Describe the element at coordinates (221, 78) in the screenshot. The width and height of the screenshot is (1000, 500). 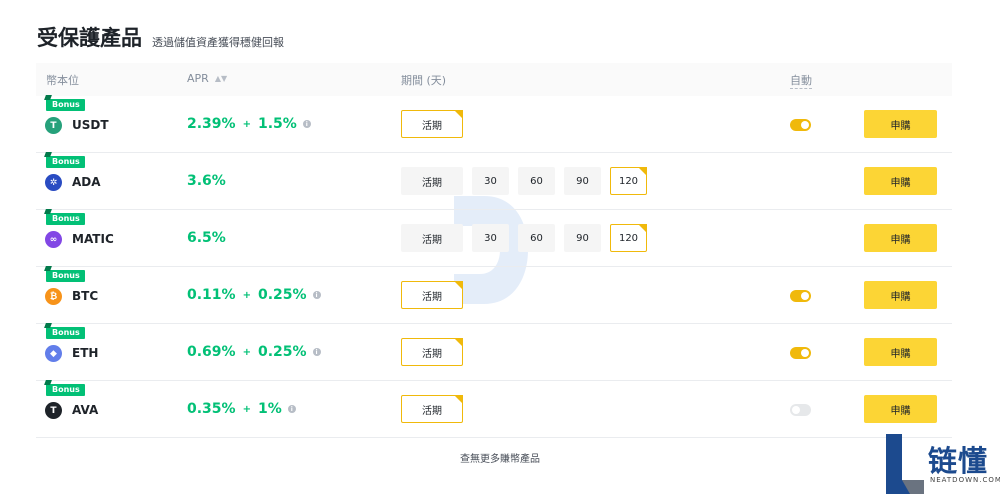
I see `sort-icon: ▲▼` at that location.